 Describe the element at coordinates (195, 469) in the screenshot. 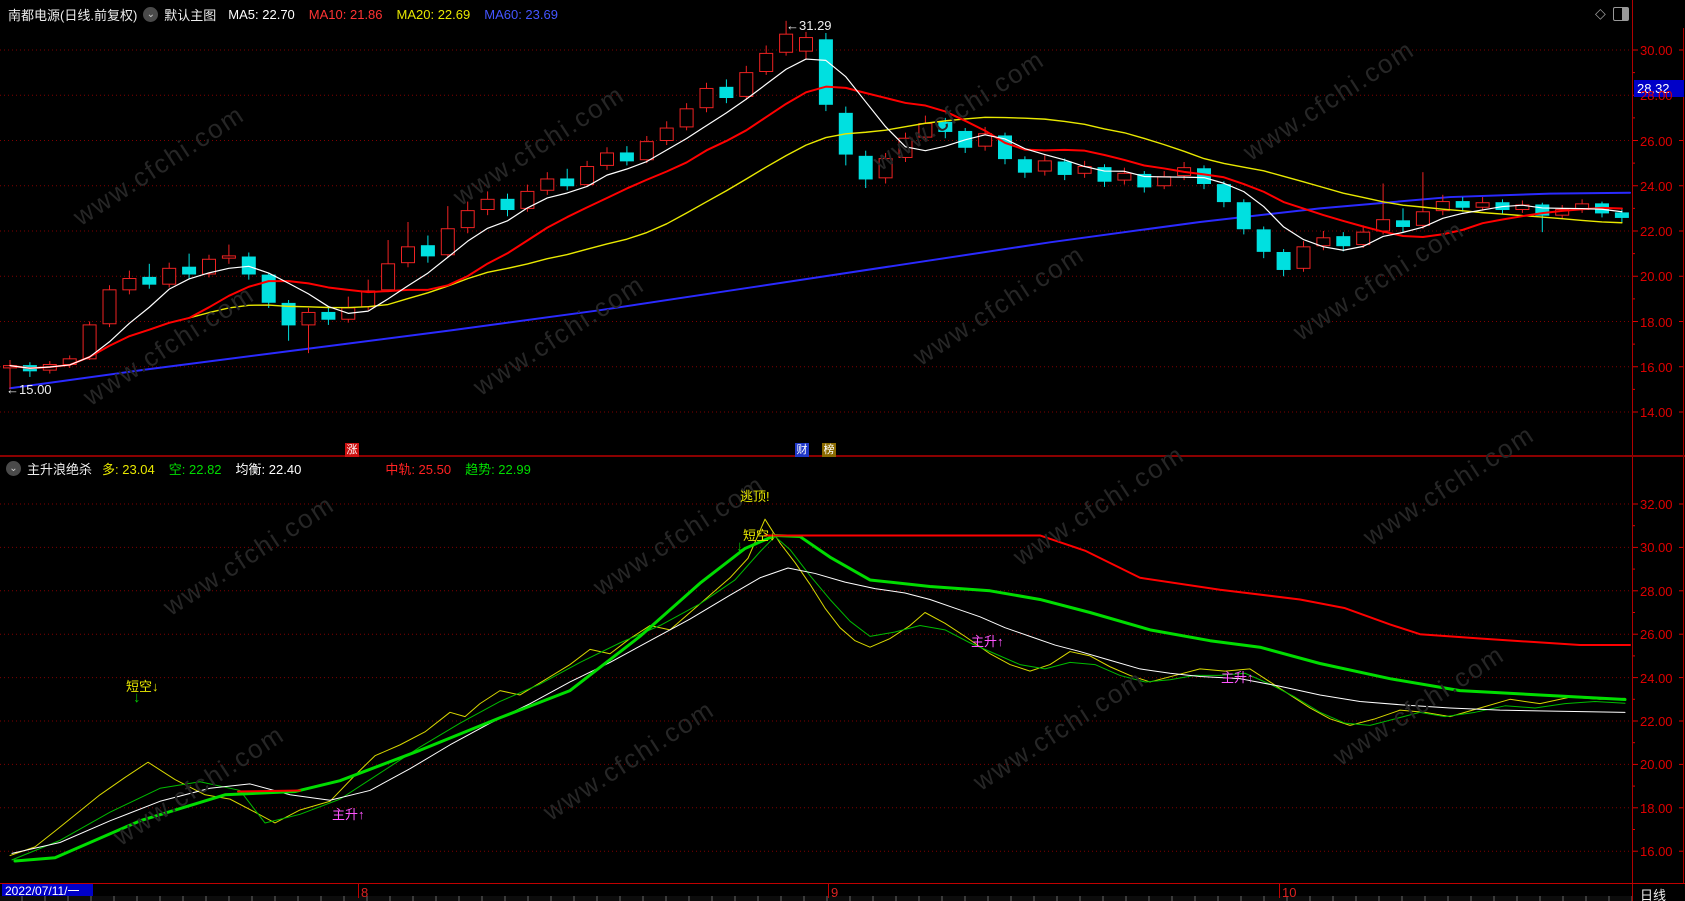

I see `indicator-legend-item: 空: 22.82` at that location.